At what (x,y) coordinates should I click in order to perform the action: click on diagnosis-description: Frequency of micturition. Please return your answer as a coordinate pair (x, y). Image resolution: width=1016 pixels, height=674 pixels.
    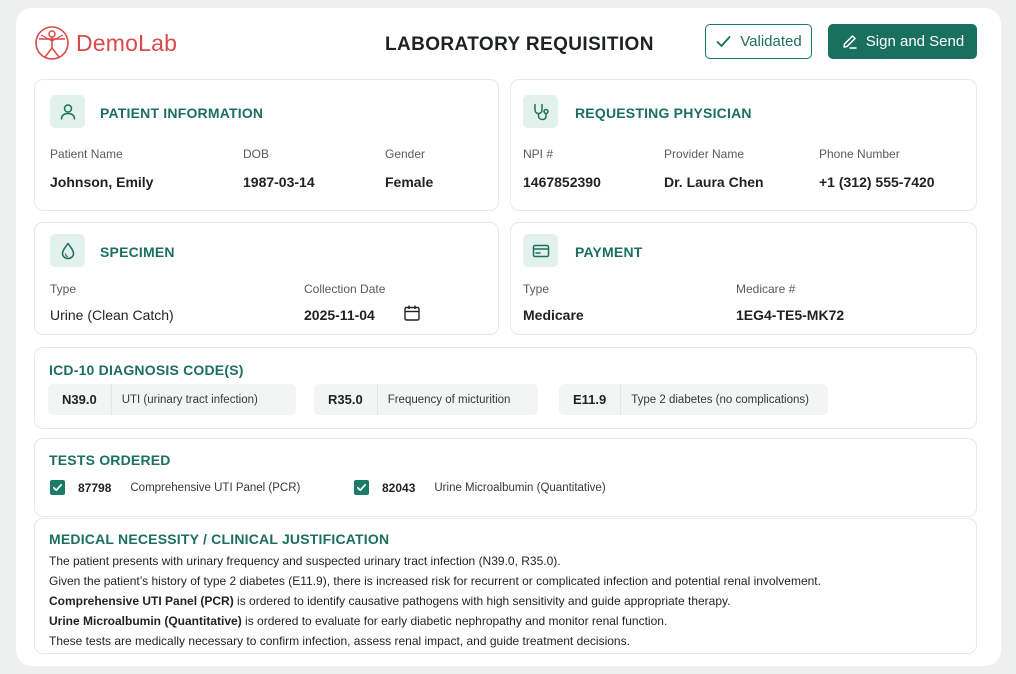
    Looking at the image, I should click on (450, 399).